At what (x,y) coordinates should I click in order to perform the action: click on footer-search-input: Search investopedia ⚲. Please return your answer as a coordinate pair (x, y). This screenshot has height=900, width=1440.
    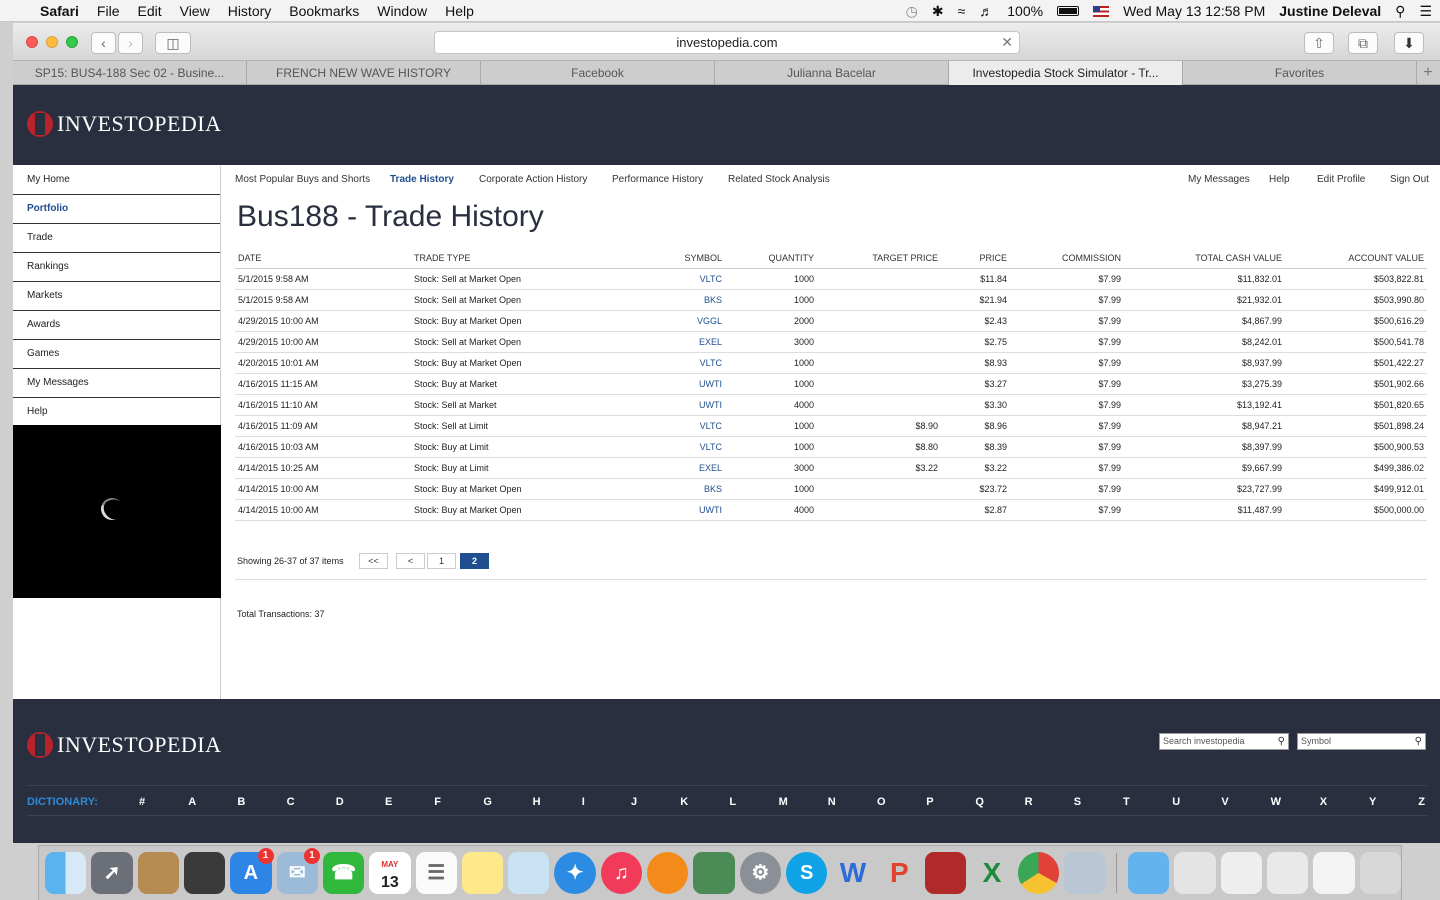
    Looking at the image, I should click on (1224, 741).